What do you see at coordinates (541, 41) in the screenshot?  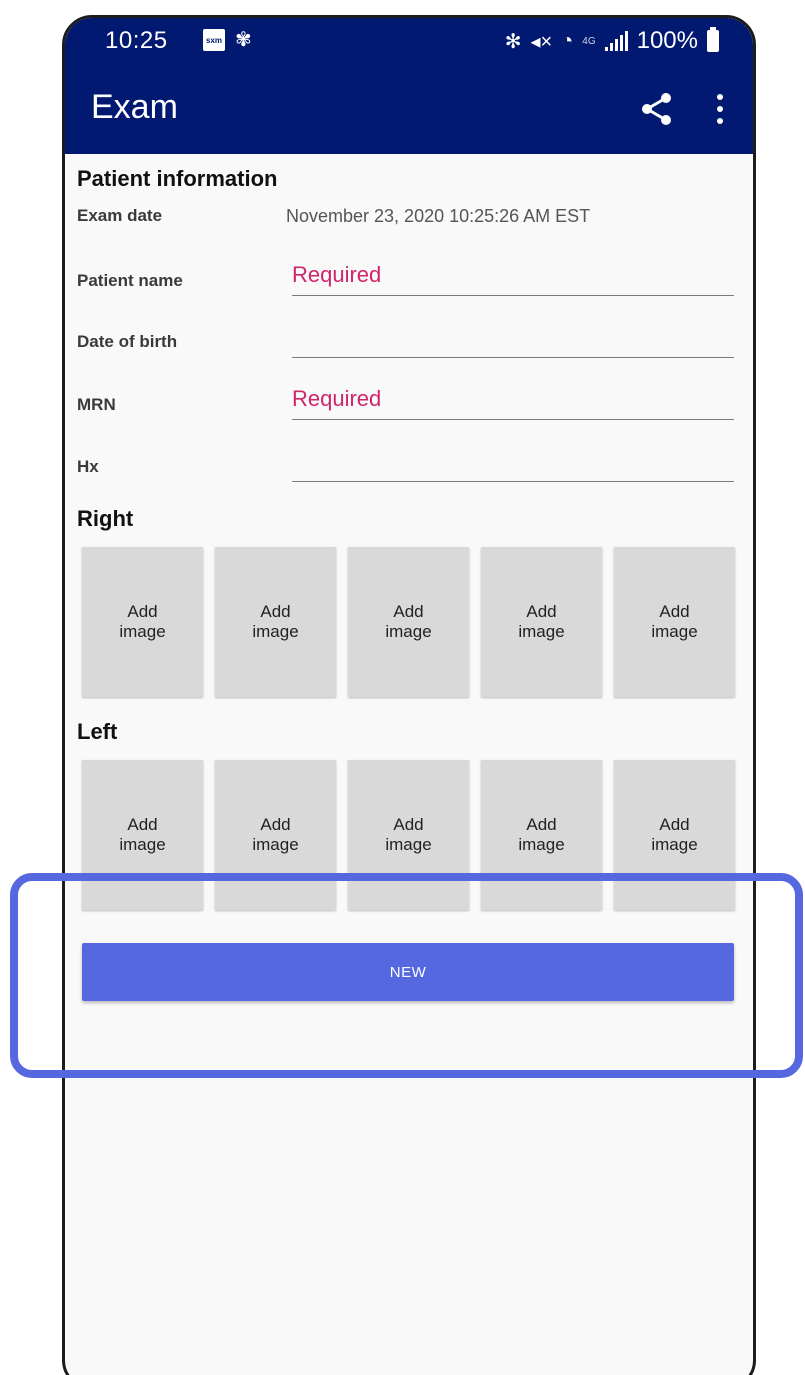 I see `mute-icon: ◂×` at bounding box center [541, 41].